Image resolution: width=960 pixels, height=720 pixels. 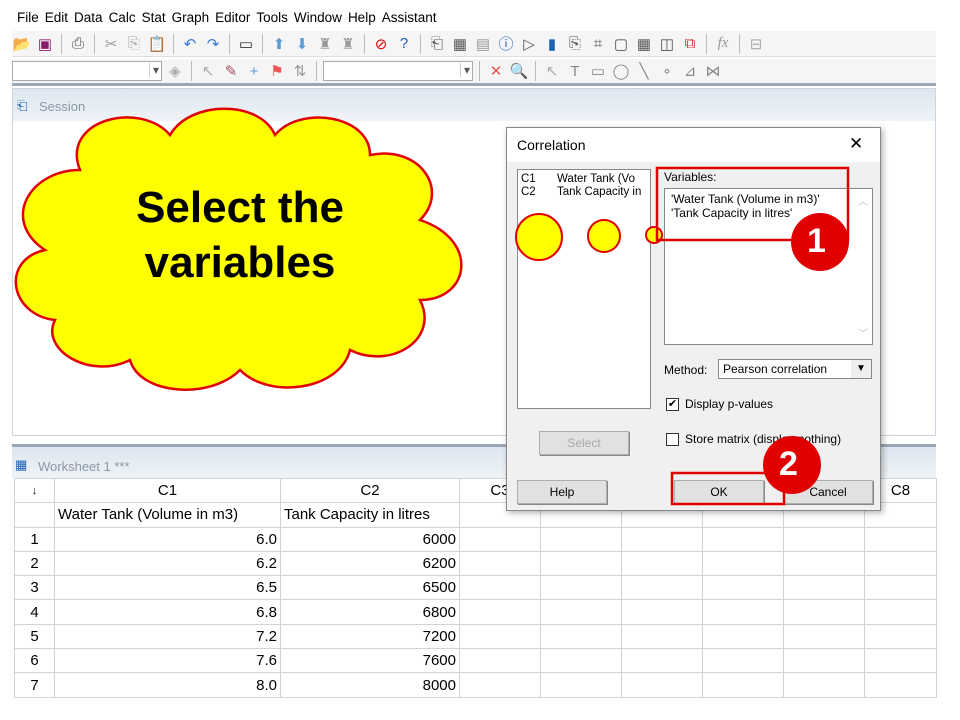 I want to click on row-number: 2, so click(x=34, y=563).